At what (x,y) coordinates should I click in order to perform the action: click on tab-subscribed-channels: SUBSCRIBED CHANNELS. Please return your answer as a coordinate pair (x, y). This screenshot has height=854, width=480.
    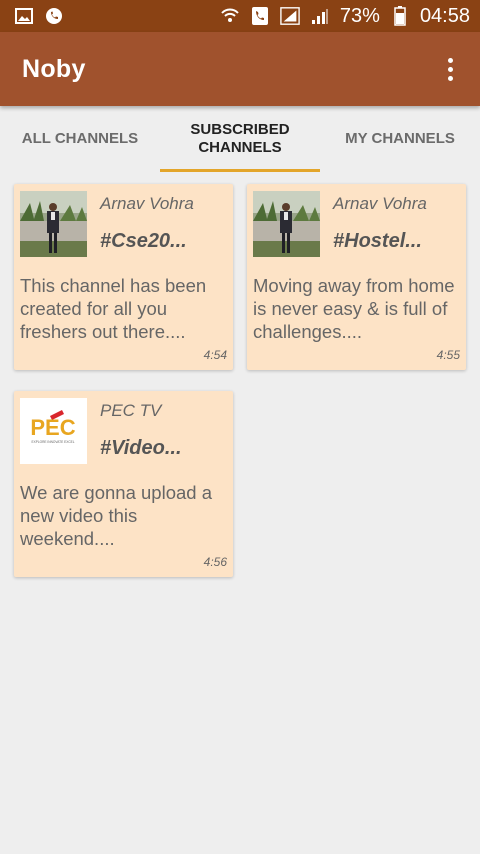
    Looking at the image, I should click on (240, 139).